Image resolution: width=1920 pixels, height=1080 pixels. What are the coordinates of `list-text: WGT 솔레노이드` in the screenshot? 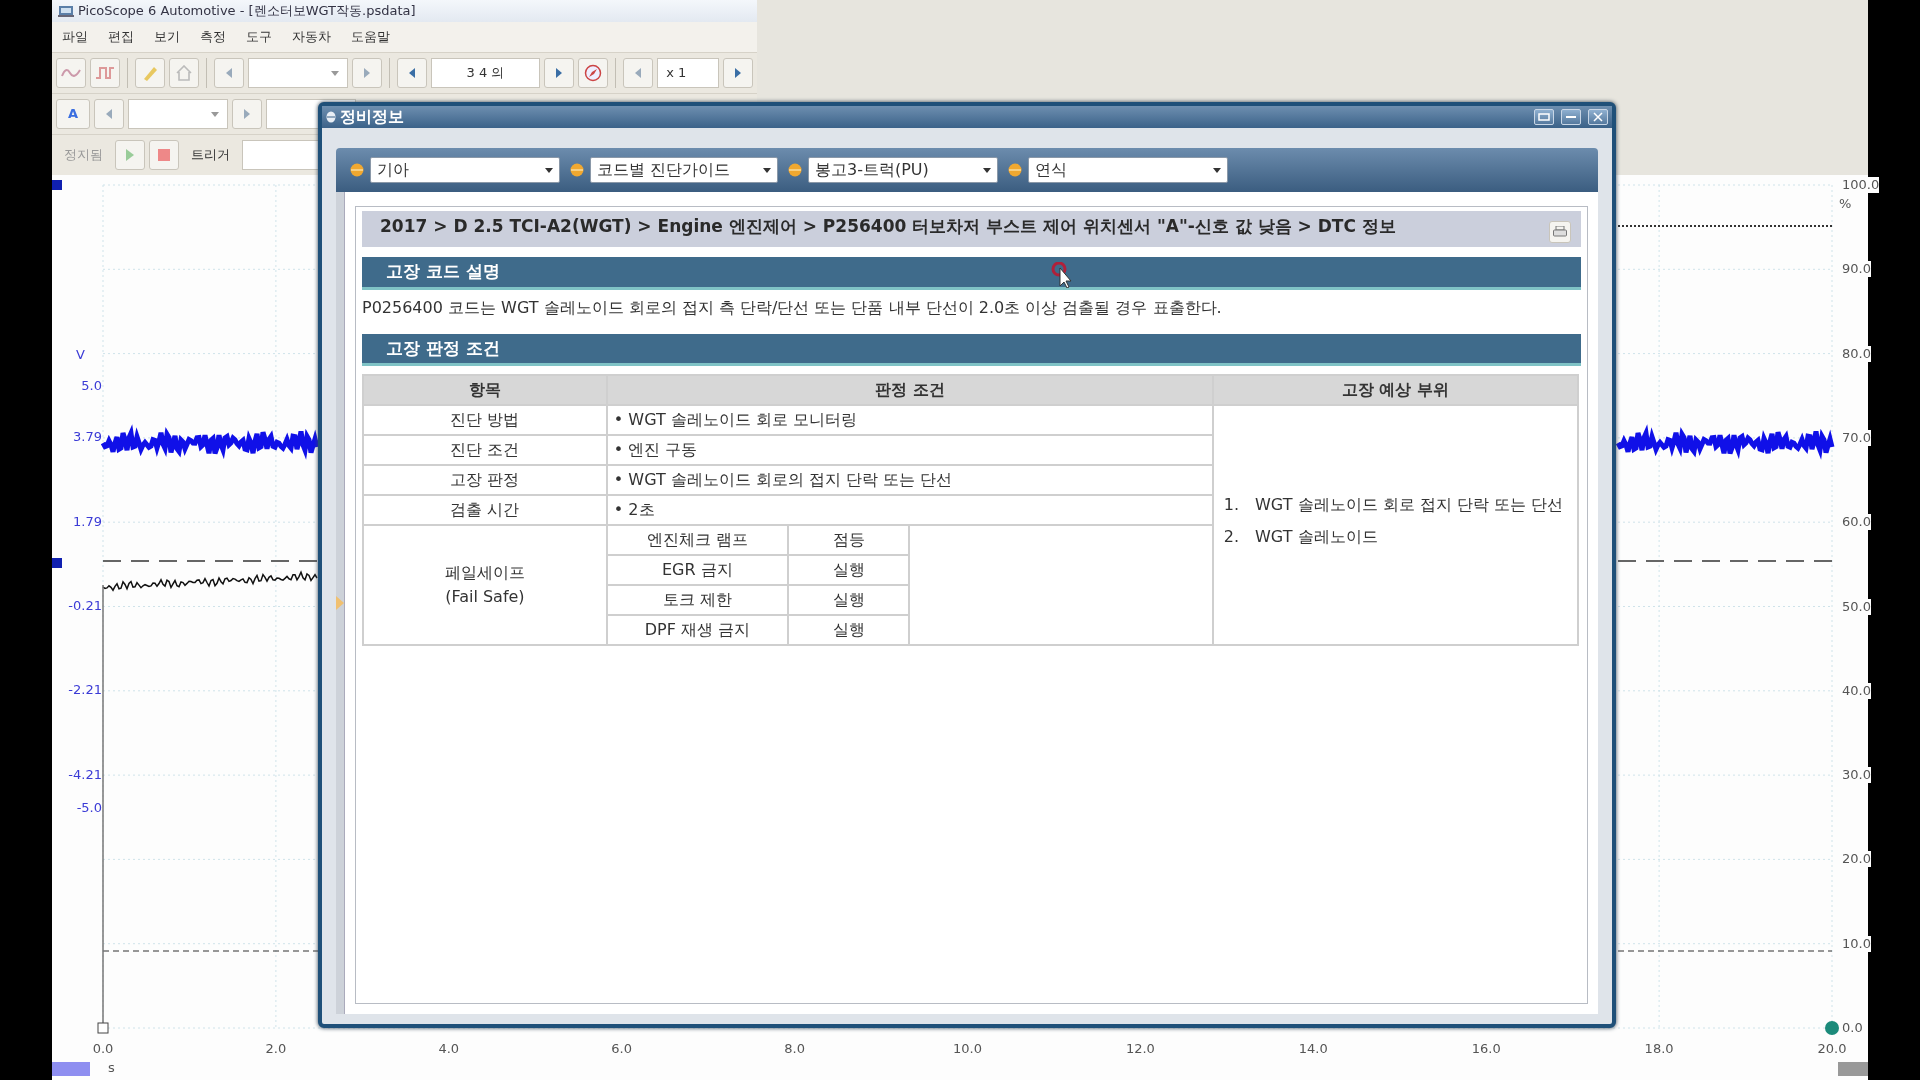 It's located at (1316, 537).